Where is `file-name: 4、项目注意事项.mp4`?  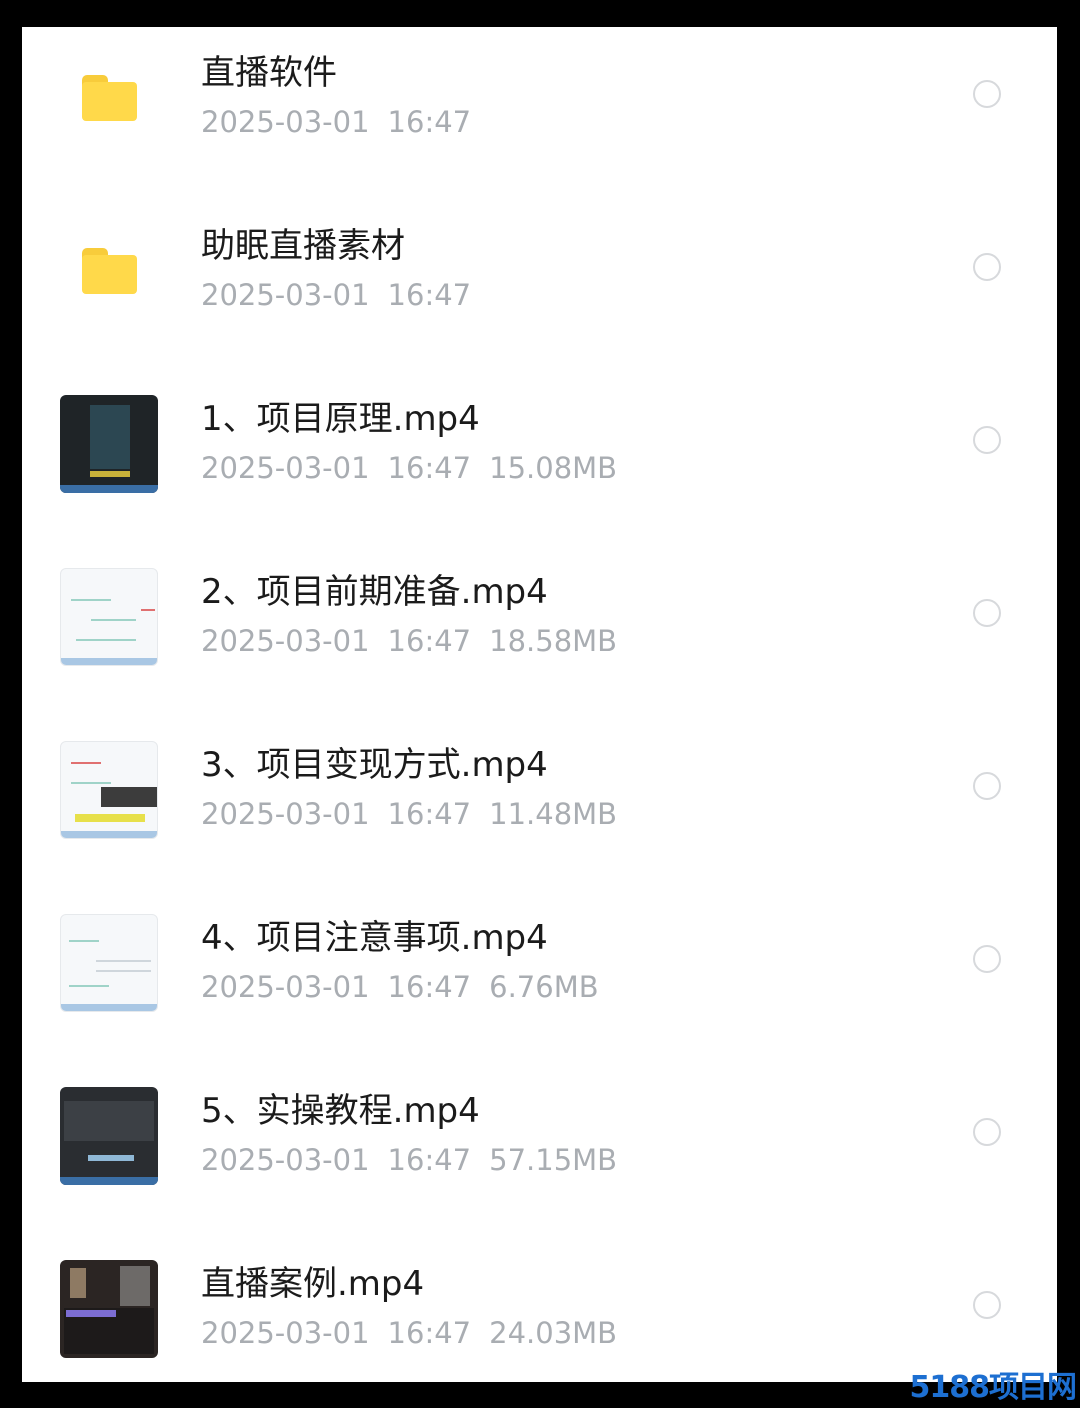
file-name: 4、项目注意事项.mp4 is located at coordinates (374, 938).